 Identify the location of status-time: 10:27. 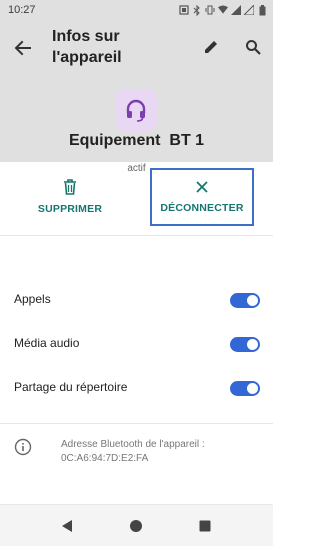
(22, 10).